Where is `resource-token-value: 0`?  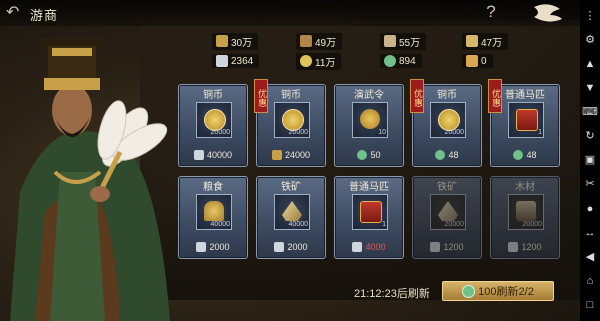
resource-token-value: 0 is located at coordinates (484, 61).